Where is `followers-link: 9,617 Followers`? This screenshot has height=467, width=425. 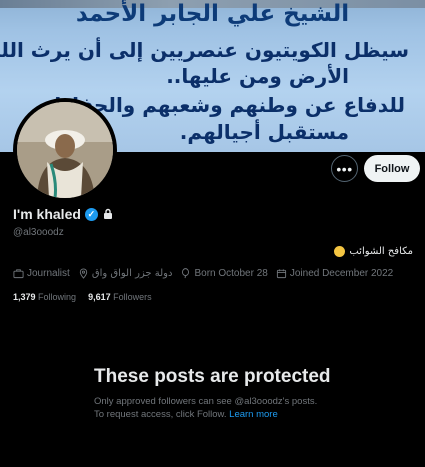 followers-link: 9,617 Followers is located at coordinates (120, 297).